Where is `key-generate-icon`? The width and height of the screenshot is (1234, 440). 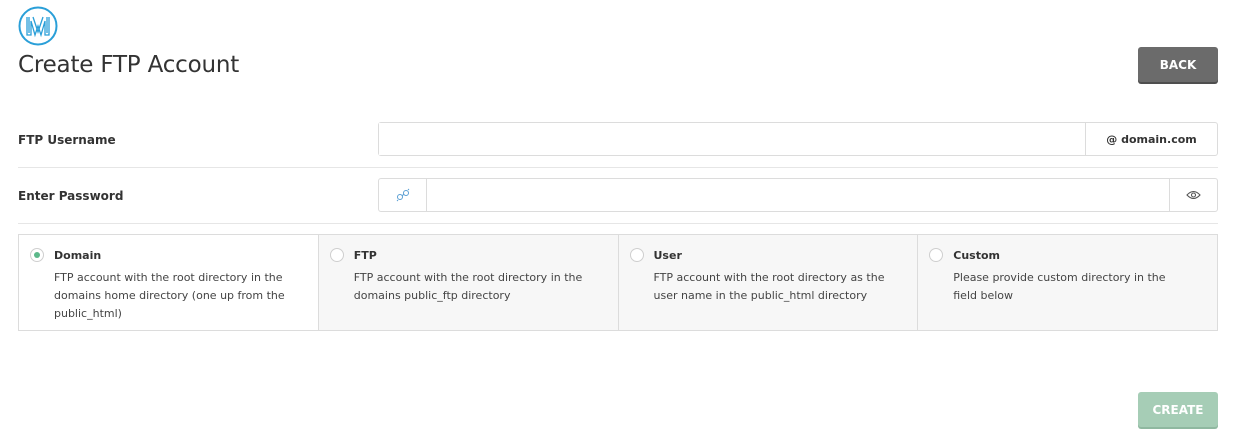 key-generate-icon is located at coordinates (402, 195).